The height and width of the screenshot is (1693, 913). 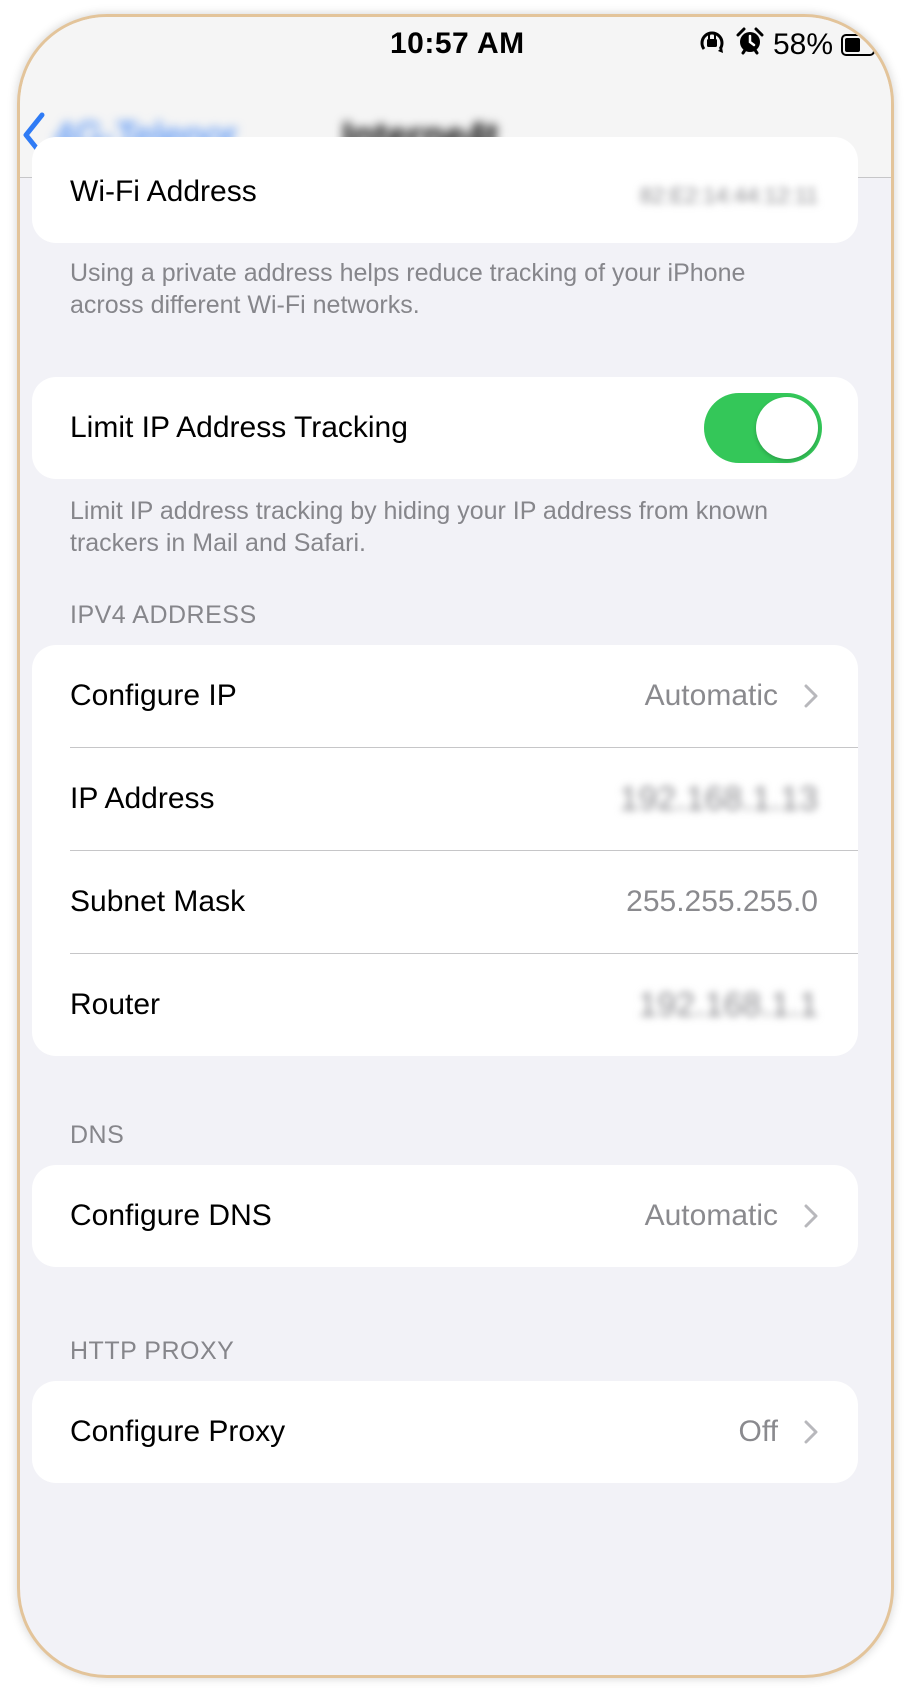 What do you see at coordinates (787, 428) in the screenshot?
I see `toggle-knob` at bounding box center [787, 428].